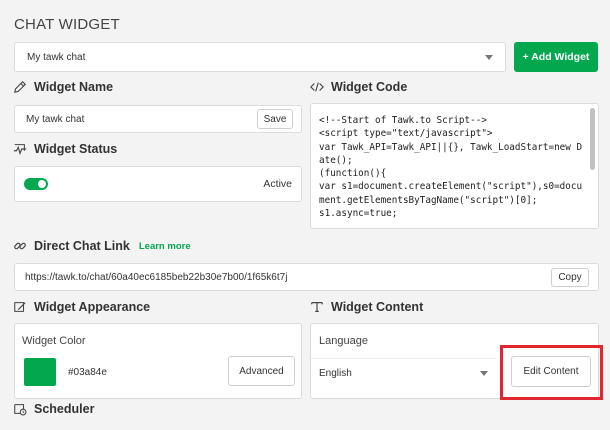 This screenshot has width=610, height=430. What do you see at coordinates (56, 57) in the screenshot?
I see `widget-select-value: My tawk chat` at bounding box center [56, 57].